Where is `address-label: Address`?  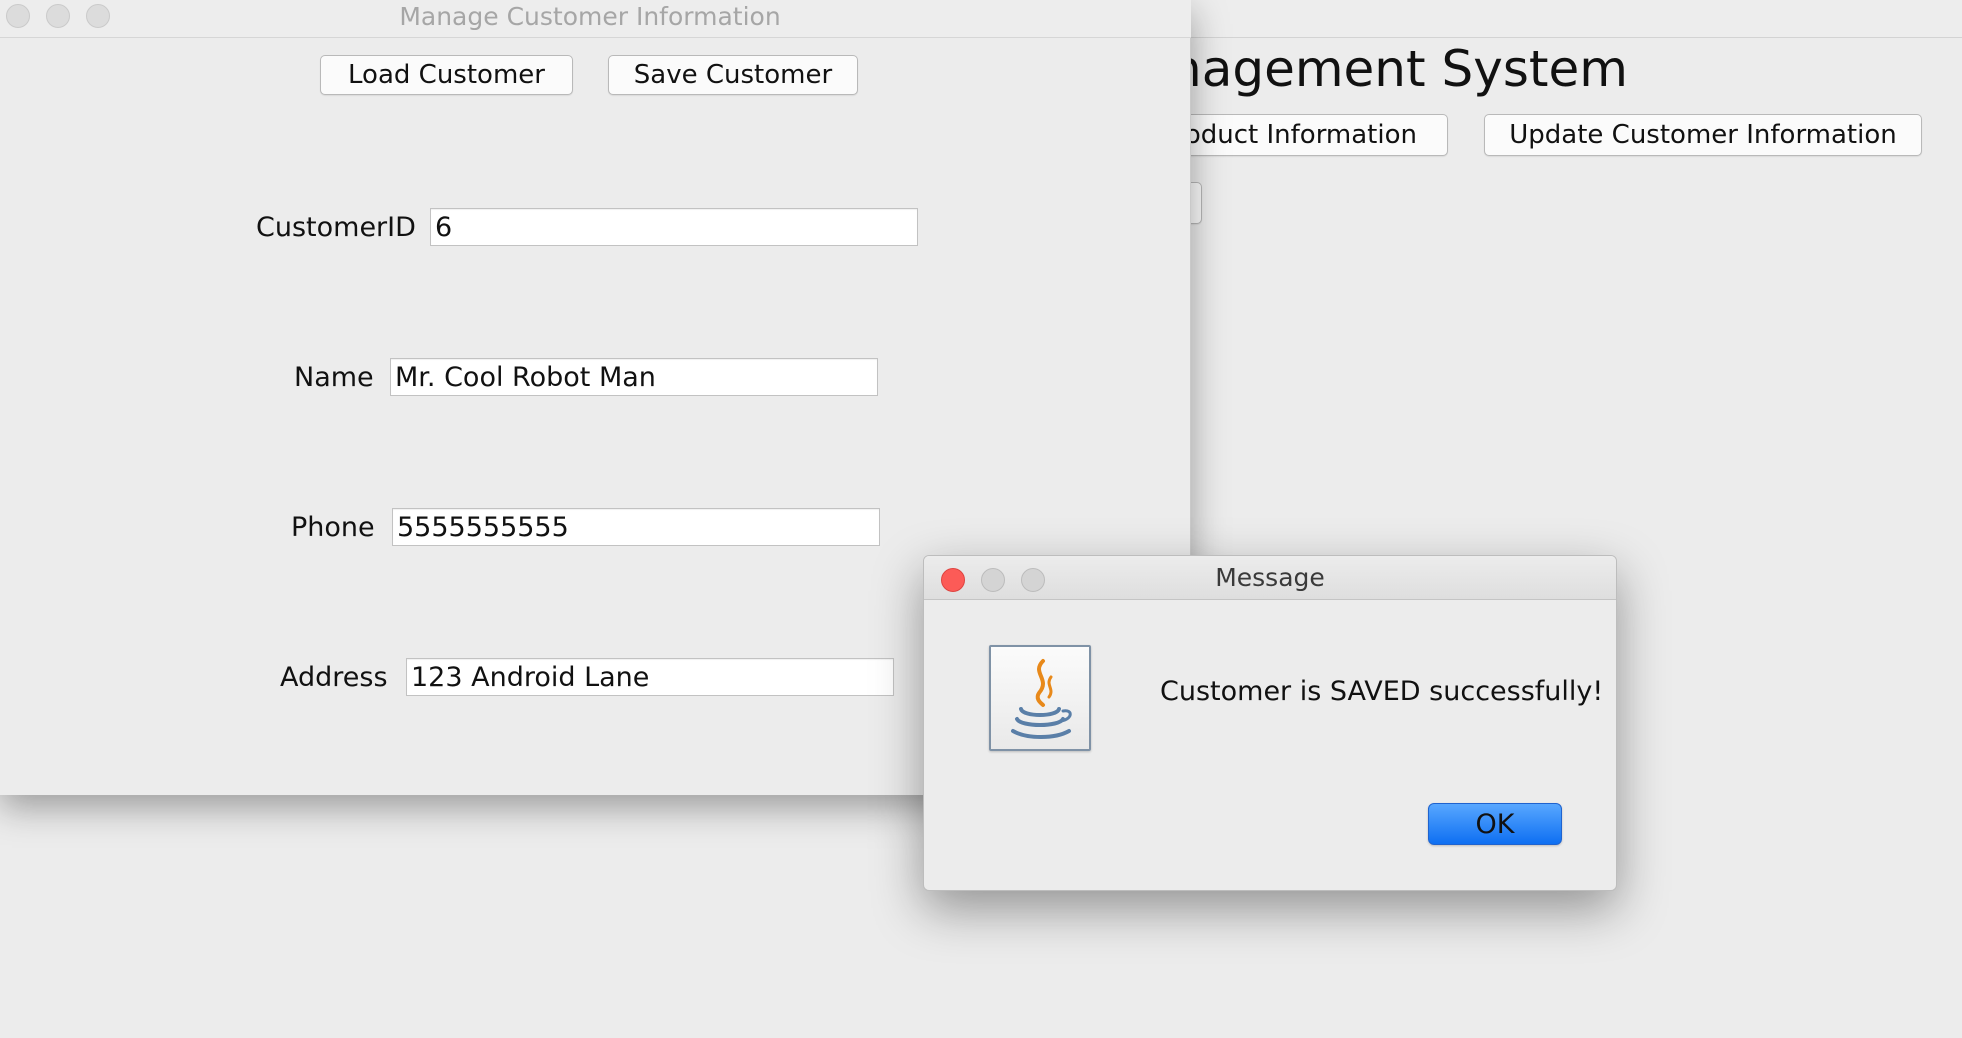
address-label: Address is located at coordinates (334, 677).